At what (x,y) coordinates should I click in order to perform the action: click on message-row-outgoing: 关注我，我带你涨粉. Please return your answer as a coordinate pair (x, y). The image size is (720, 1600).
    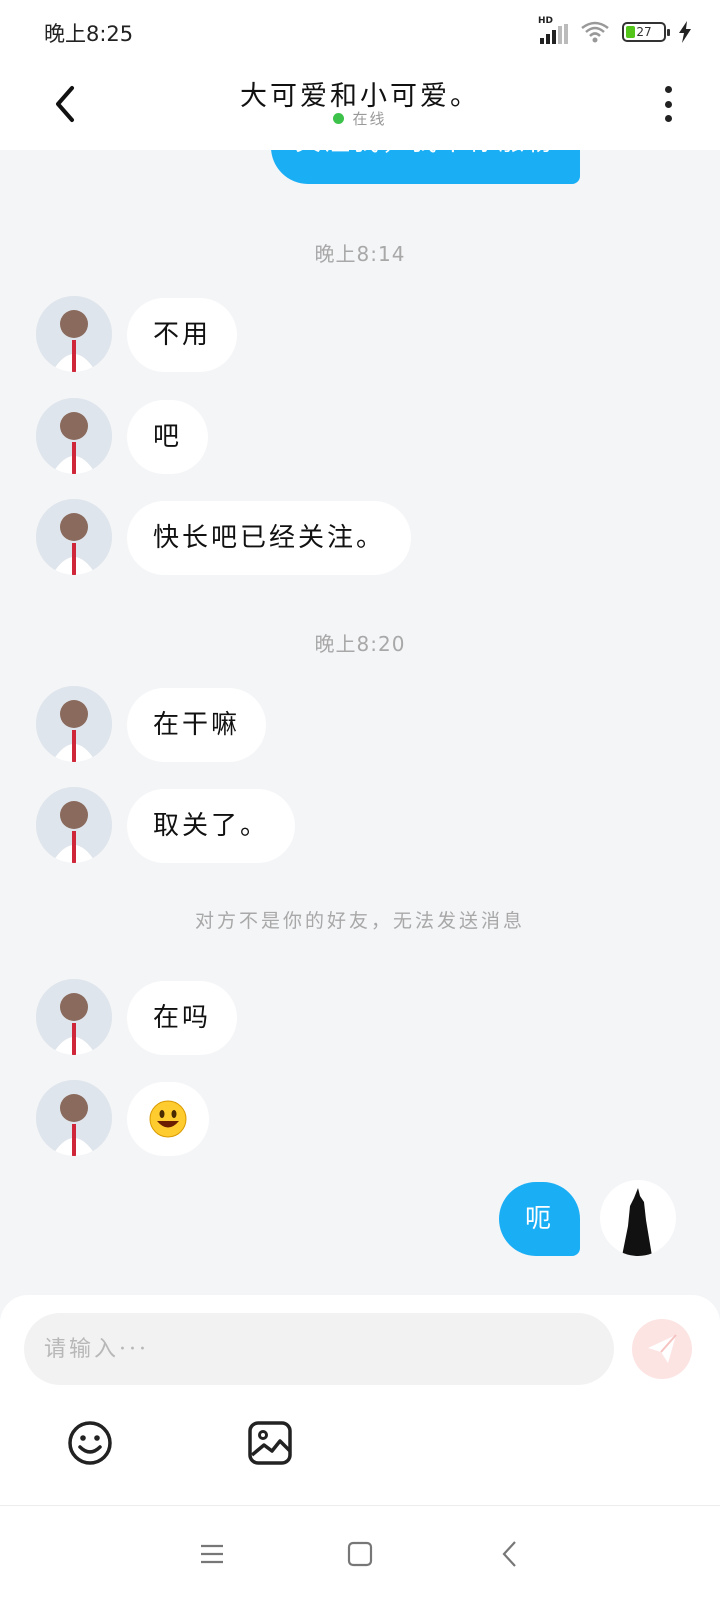
    Looking at the image, I should click on (360, 167).